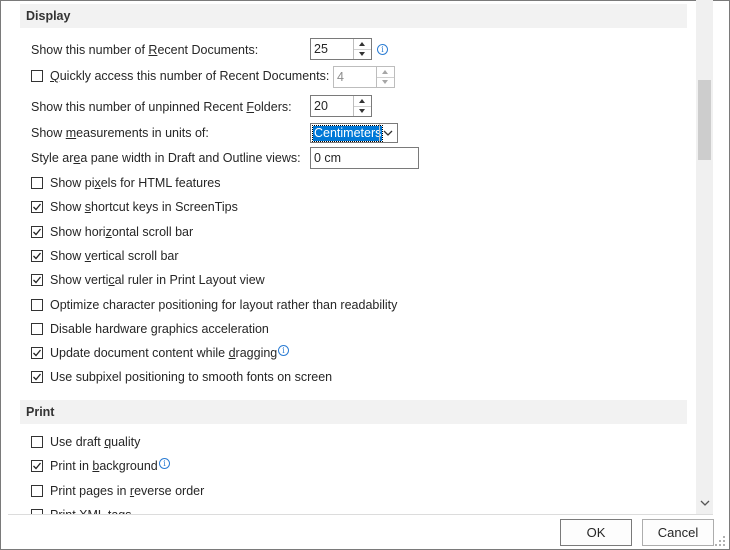 The image size is (730, 550). Describe the element at coordinates (704, 120) in the screenshot. I see `scrollbar-thumb` at that location.